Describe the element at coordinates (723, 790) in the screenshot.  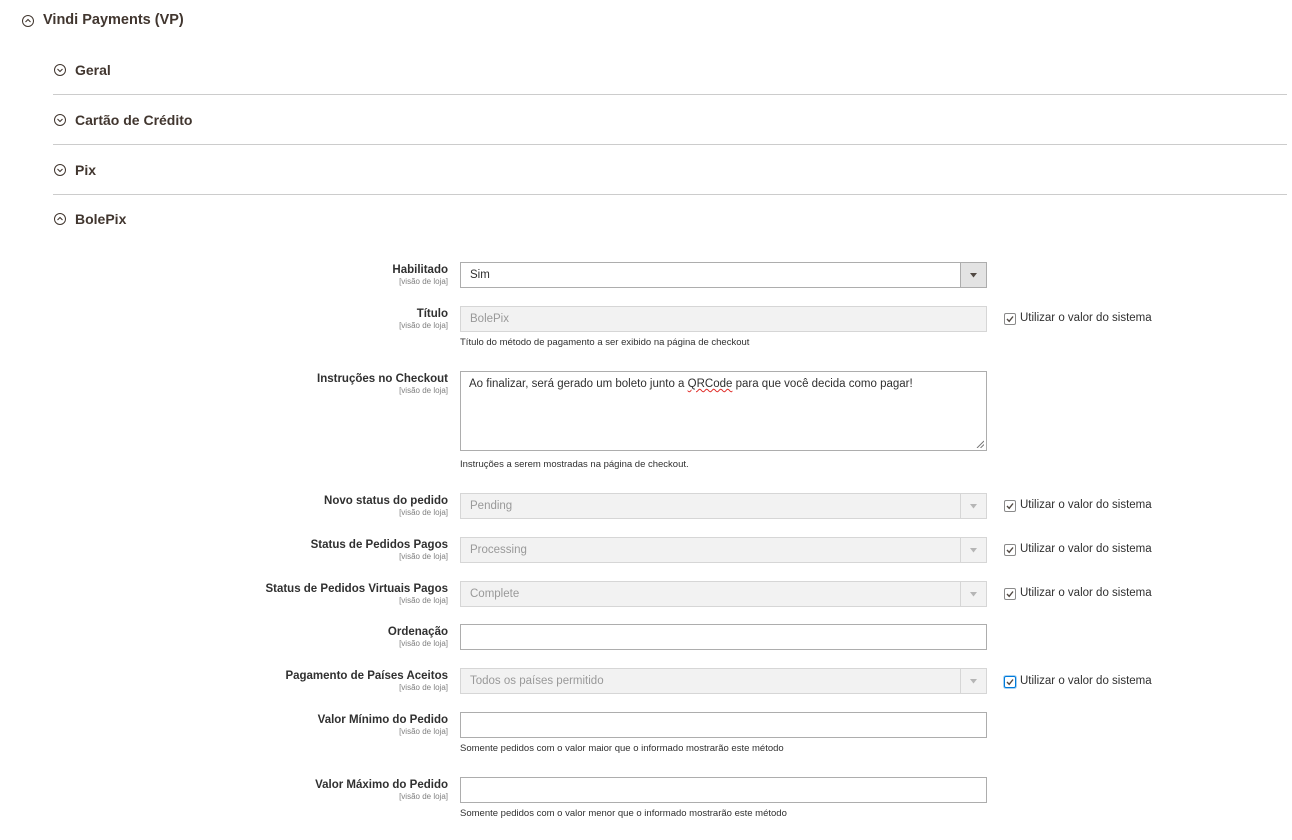
I see `valor-maximo-input` at that location.